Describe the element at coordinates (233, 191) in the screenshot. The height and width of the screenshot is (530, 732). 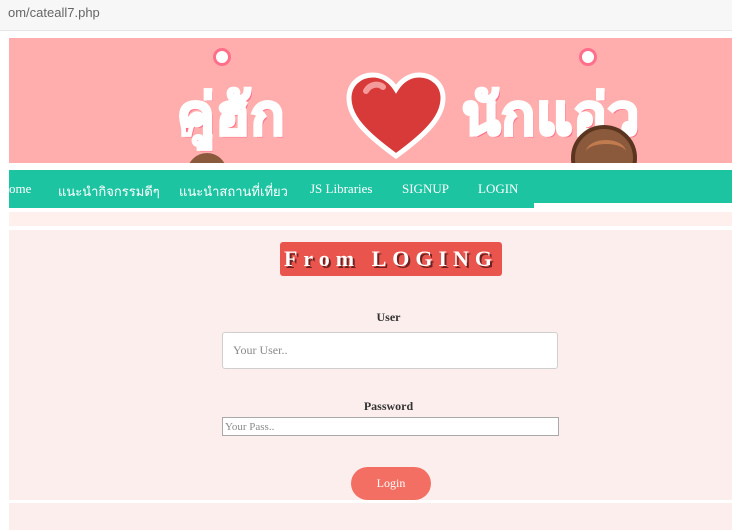
I see `nav-places: แนะนำสถานที่เที่ยว` at that location.